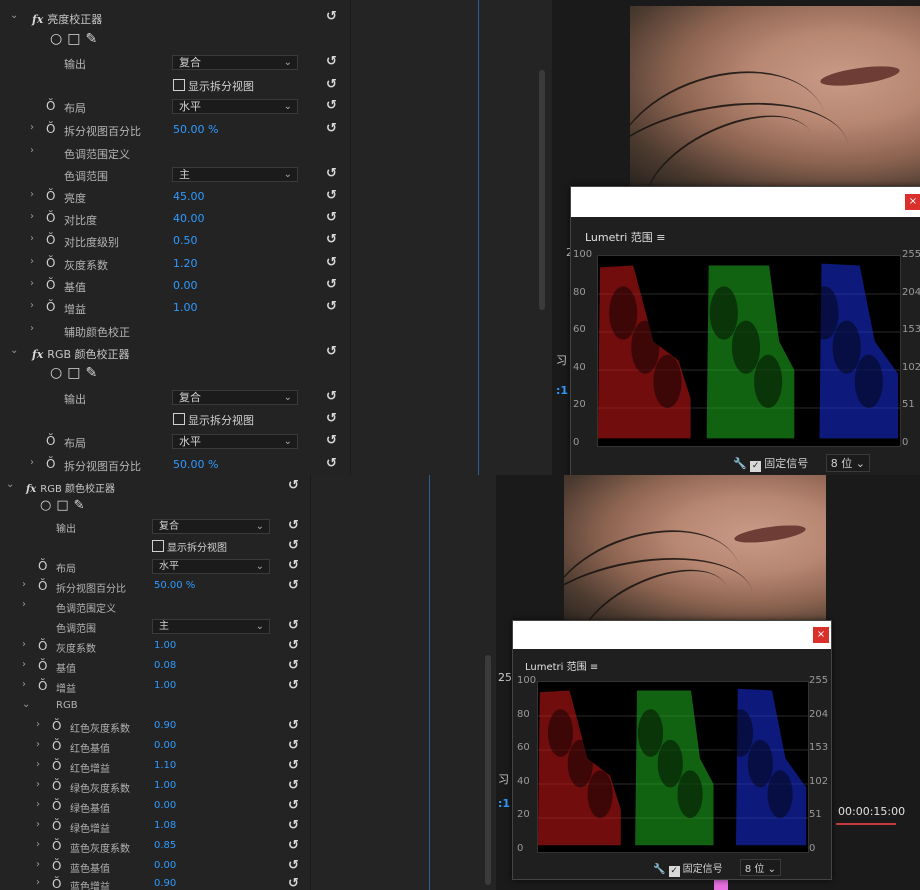  Describe the element at coordinates (542, 190) in the screenshot. I see `scrollbar` at that location.